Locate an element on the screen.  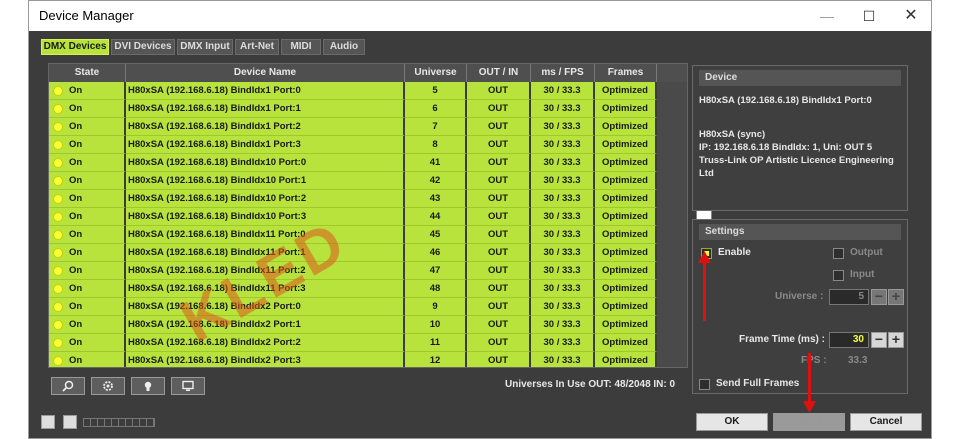
cell-universe: 45 is located at coordinates (436, 235).